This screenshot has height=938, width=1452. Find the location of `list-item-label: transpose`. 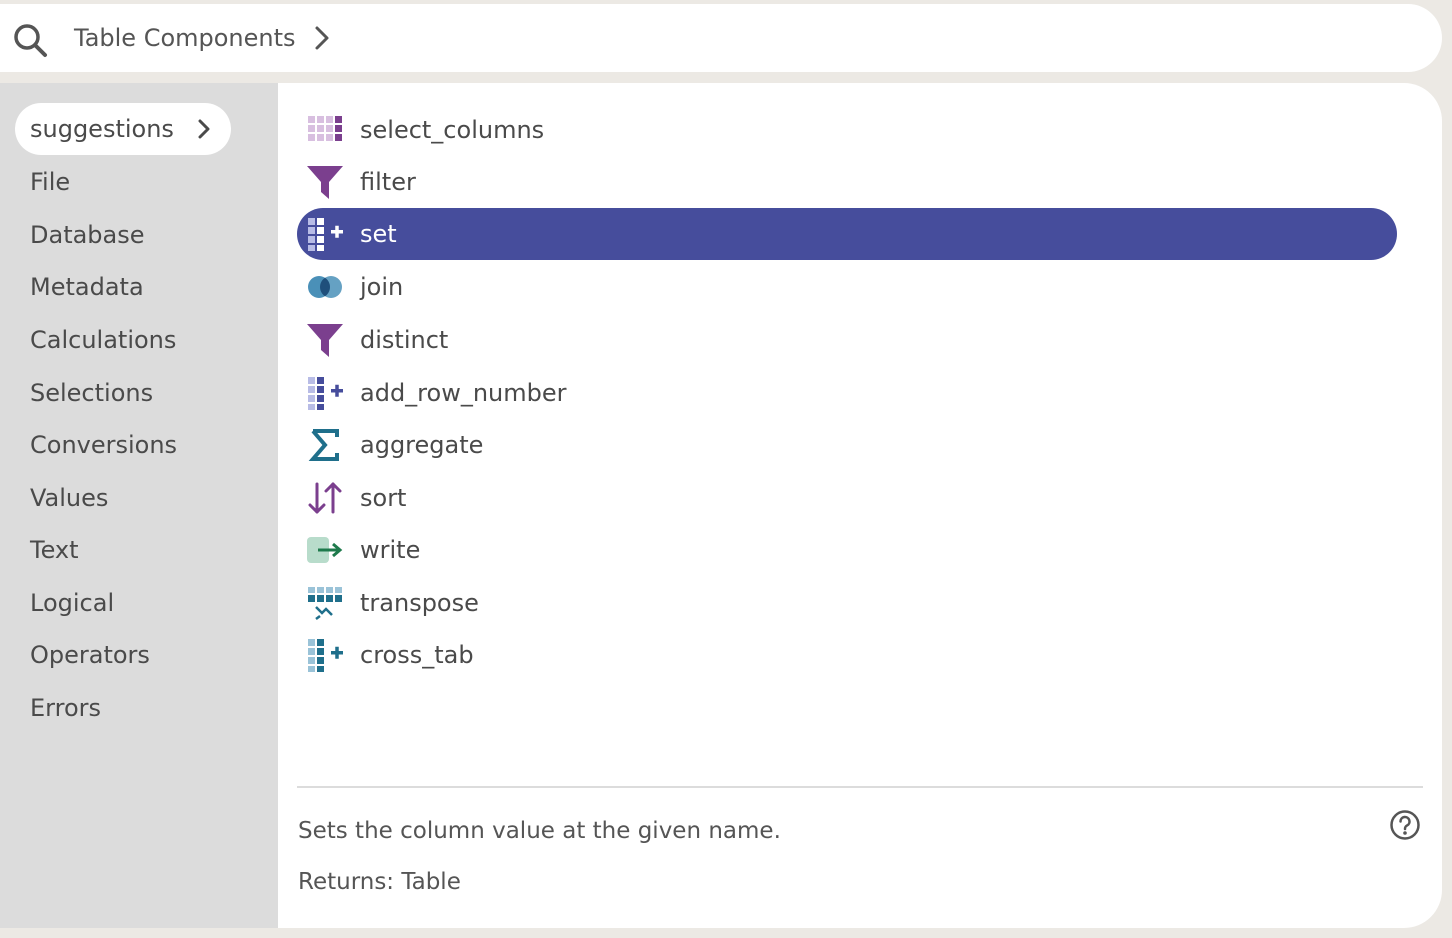

list-item-label: transpose is located at coordinates (419, 603).